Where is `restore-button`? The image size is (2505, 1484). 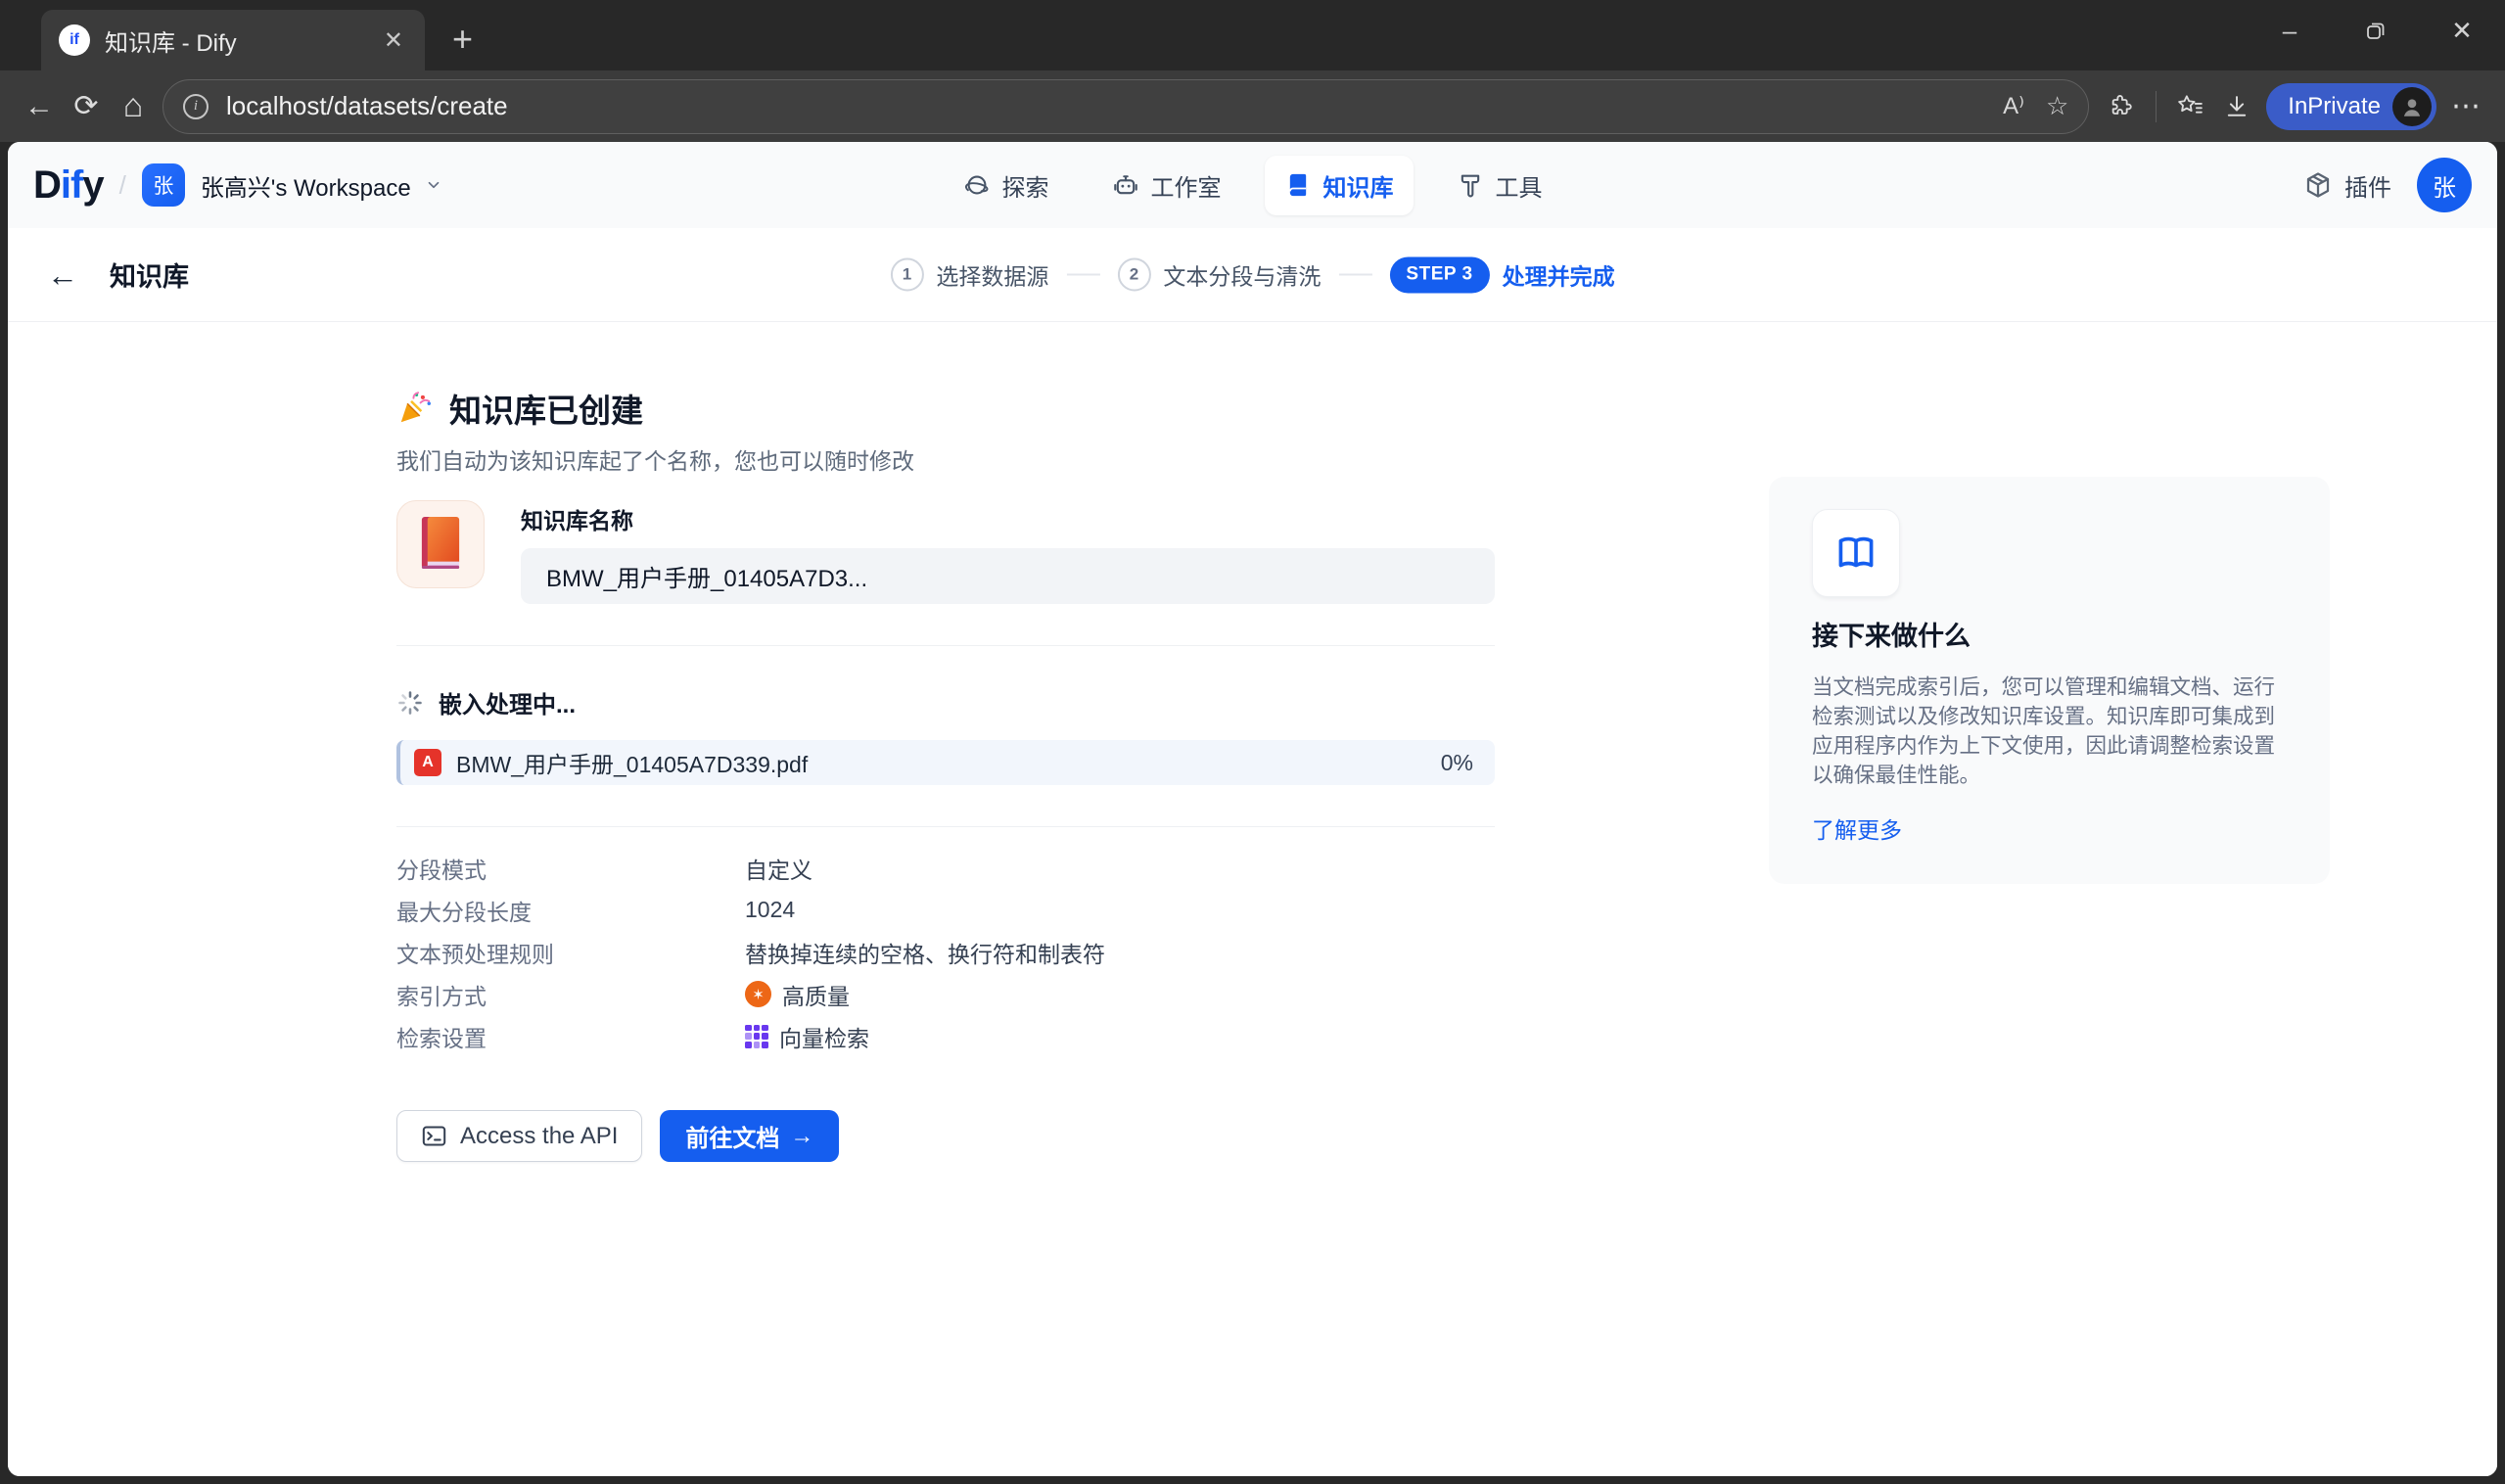 restore-button is located at coordinates (2376, 30).